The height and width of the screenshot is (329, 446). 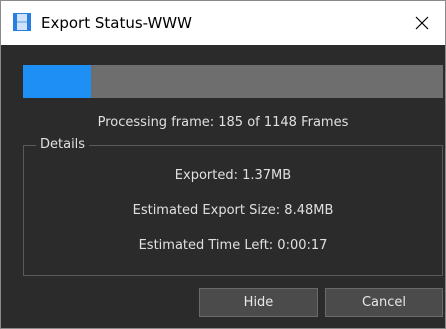 What do you see at coordinates (233, 175) in the screenshot?
I see `exported-size: Exported: 1.37MB` at bounding box center [233, 175].